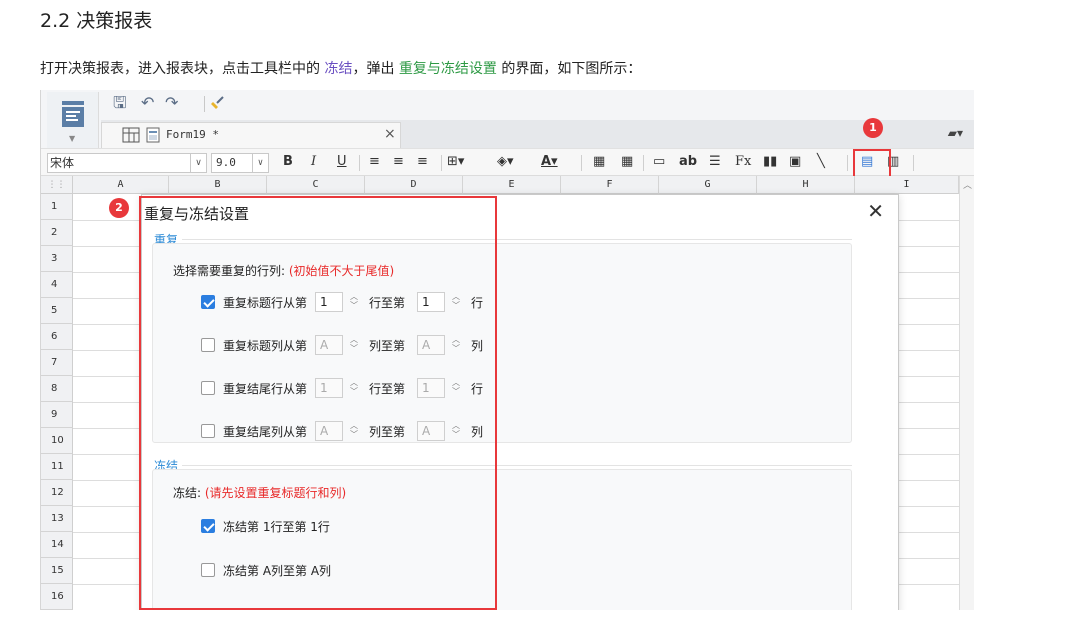  What do you see at coordinates (73, 114) in the screenshot?
I see `report-logo-icon` at bounding box center [73, 114].